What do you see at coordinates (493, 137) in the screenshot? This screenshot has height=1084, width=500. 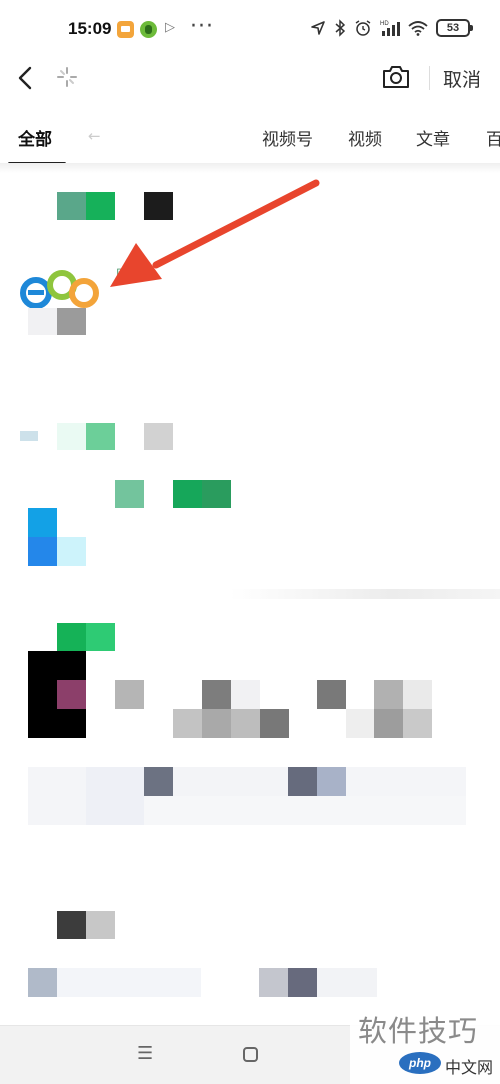 I see `tab-baike: 百` at bounding box center [493, 137].